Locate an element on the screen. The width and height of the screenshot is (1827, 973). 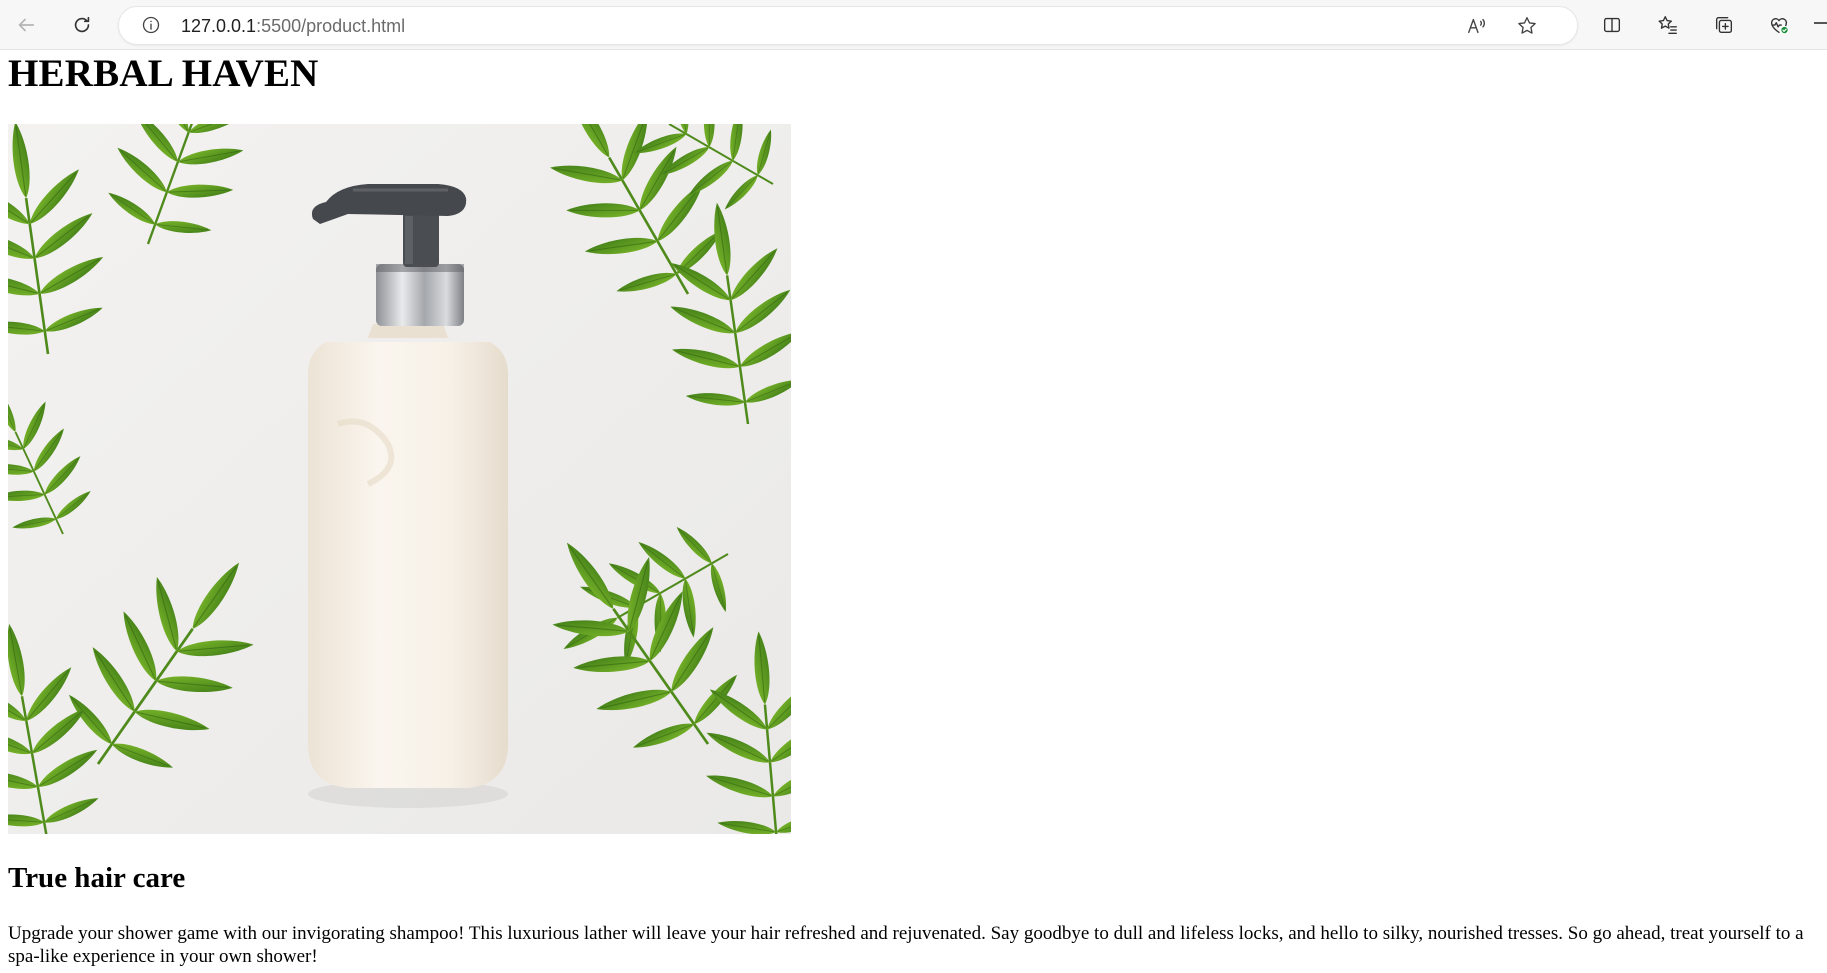
star-icon is located at coordinates (1527, 26).